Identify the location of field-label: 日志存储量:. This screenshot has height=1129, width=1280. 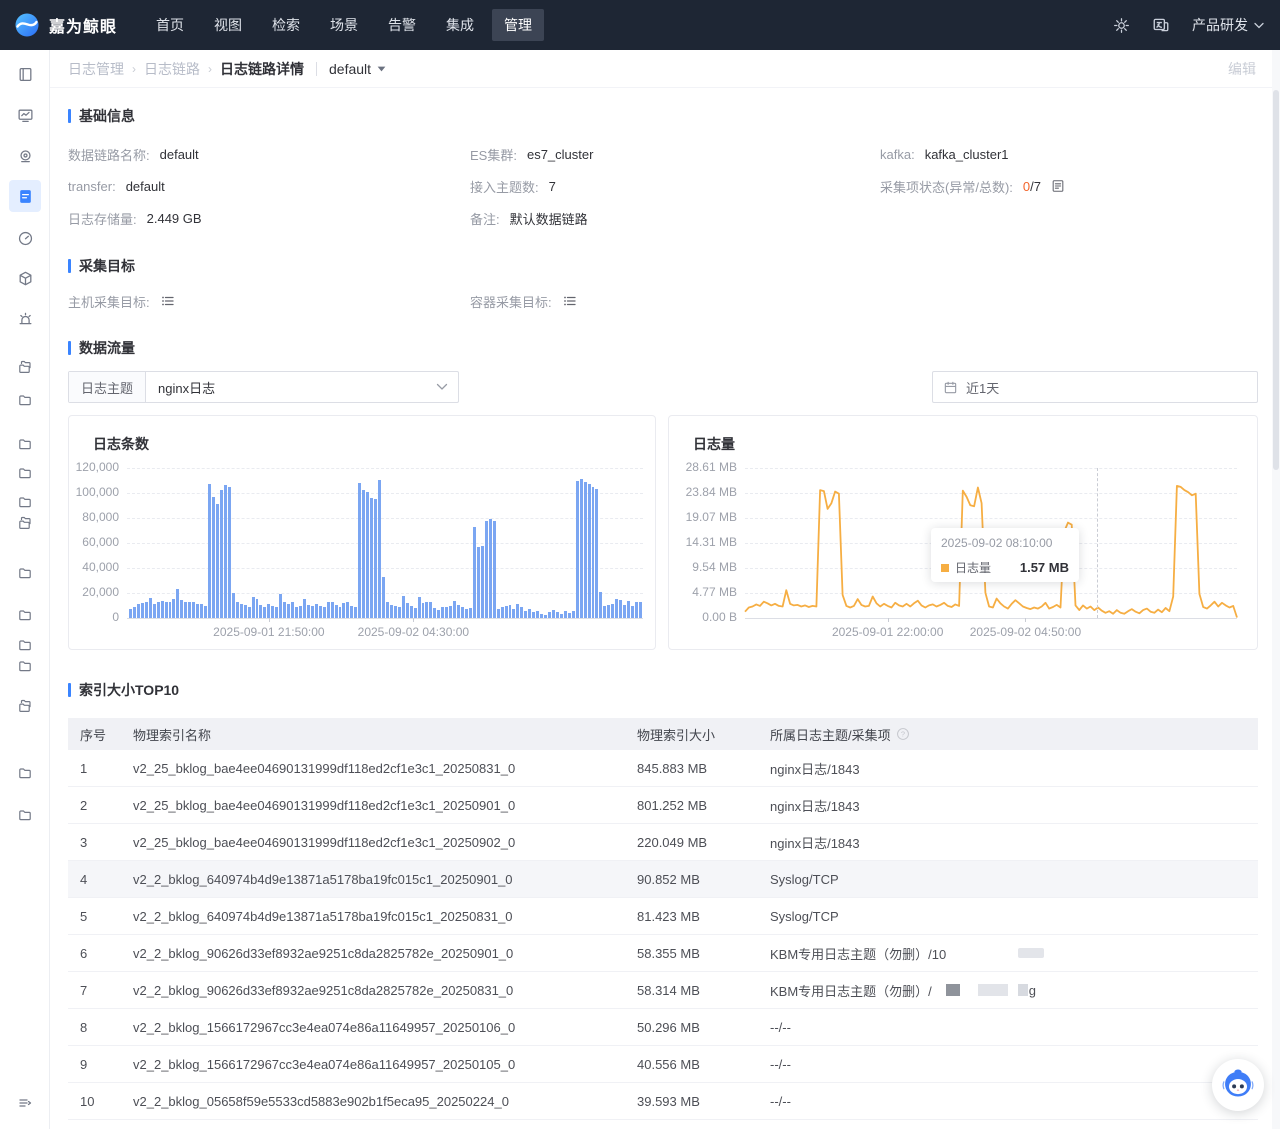
(102, 219).